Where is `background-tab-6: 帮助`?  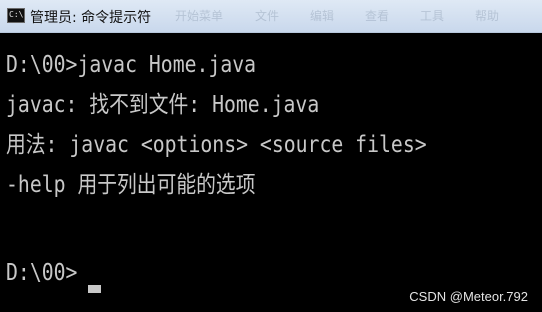
background-tab-6: 帮助 is located at coordinates (487, 16).